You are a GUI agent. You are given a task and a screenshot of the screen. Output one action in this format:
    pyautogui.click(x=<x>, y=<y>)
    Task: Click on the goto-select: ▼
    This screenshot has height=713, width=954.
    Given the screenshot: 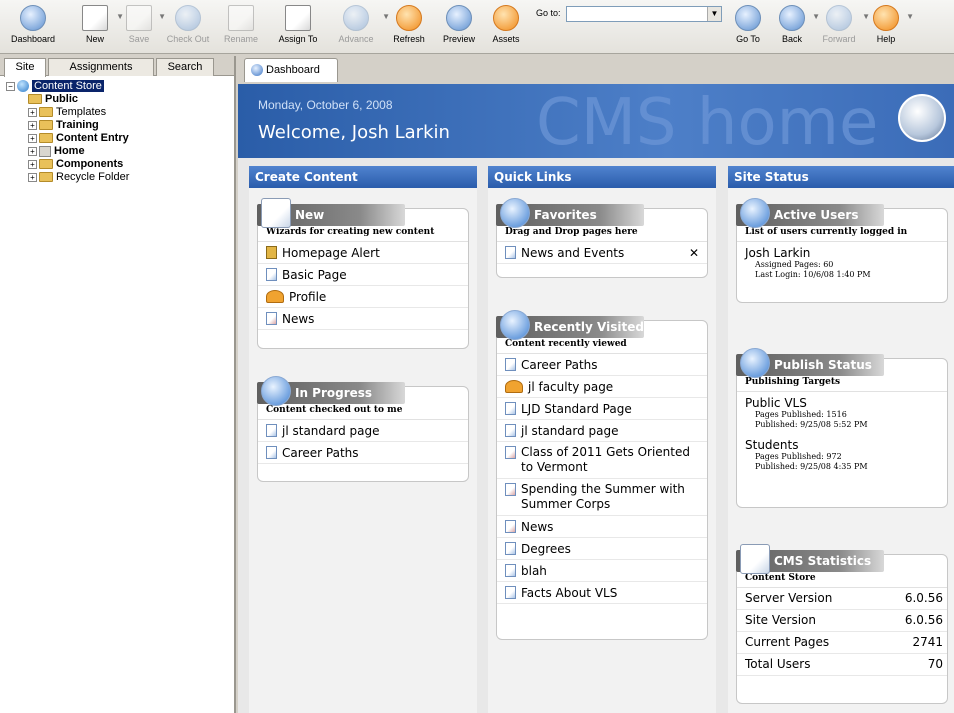 What is the action you would take?
    pyautogui.click(x=644, y=14)
    